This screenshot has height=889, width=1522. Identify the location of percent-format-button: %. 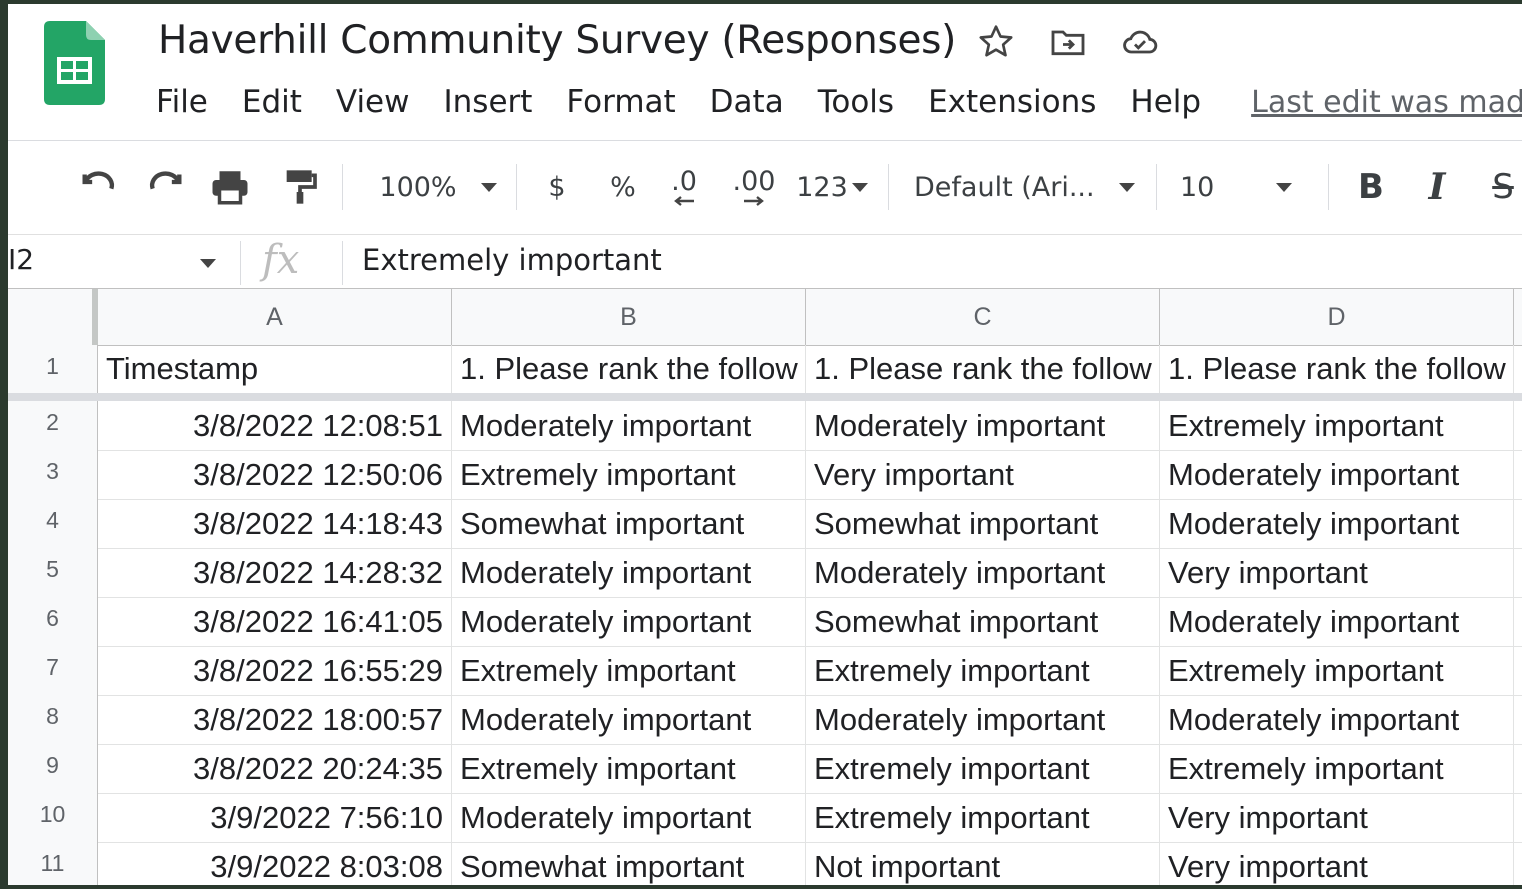
(623, 187).